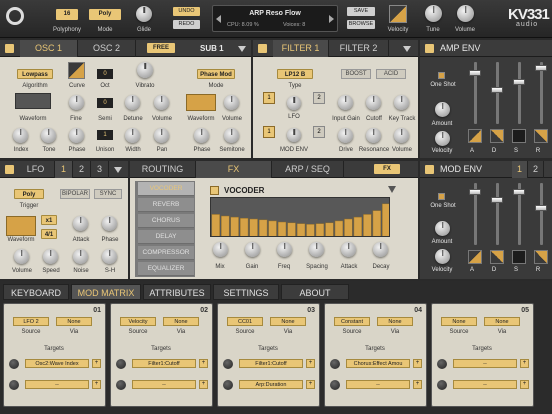 This screenshot has width=552, height=414. Describe the element at coordinates (49, 48) in the screenshot. I see `tab-osc1: OSC 1` at that location.